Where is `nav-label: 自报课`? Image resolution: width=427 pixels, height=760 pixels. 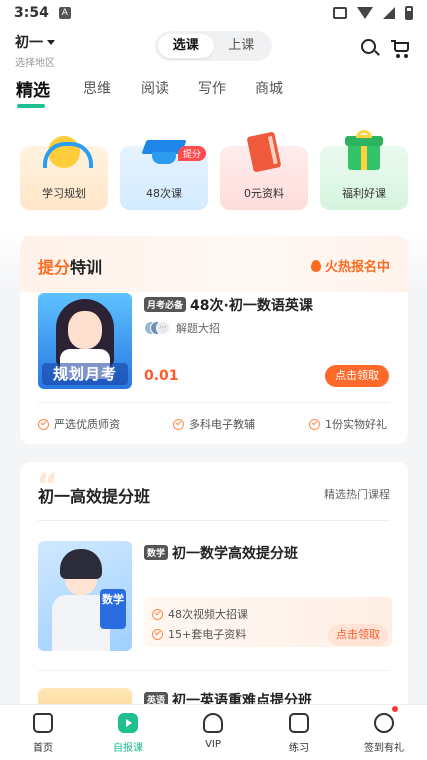 nav-label: 自报课 is located at coordinates (128, 748).